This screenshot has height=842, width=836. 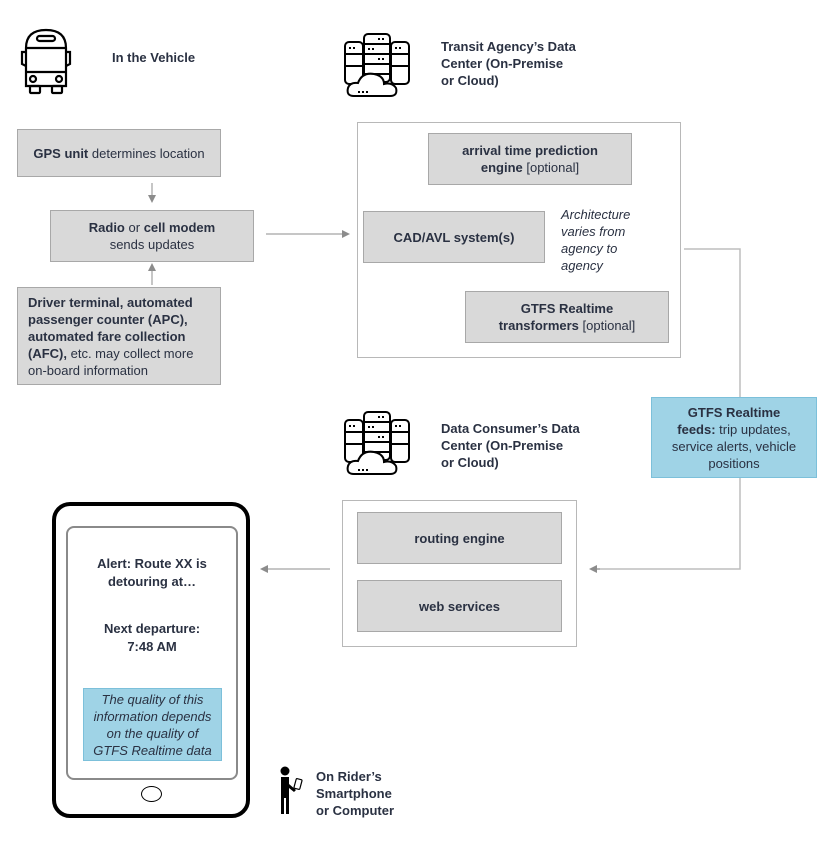 What do you see at coordinates (459, 538) in the screenshot?
I see `routing-engine-box: routing engine` at bounding box center [459, 538].